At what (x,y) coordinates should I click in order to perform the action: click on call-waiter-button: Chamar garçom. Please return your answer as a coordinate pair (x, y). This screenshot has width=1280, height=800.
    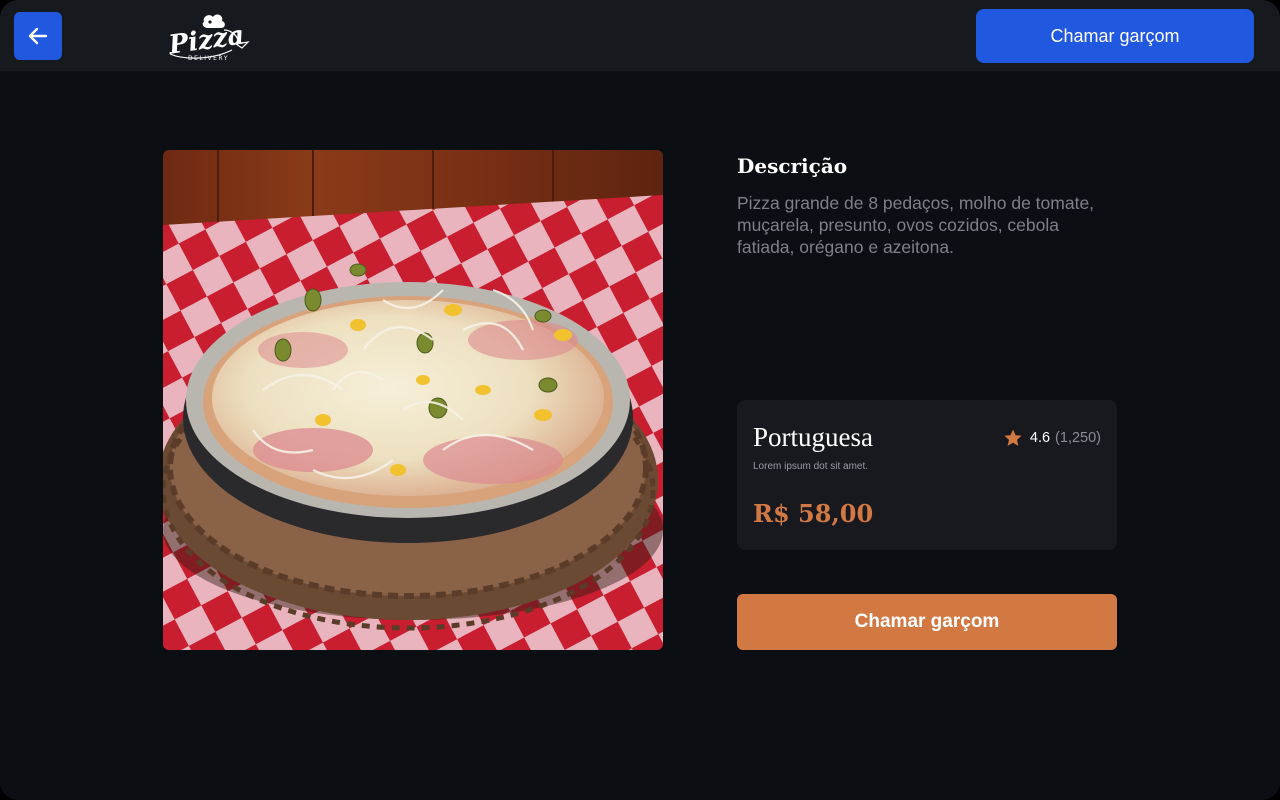
    Looking at the image, I should click on (927, 622).